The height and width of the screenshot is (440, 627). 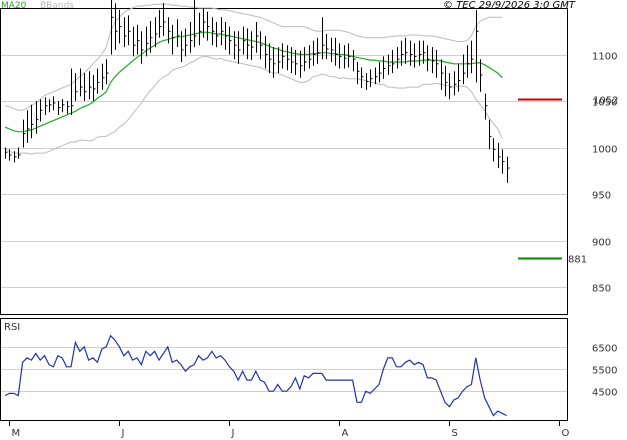 I want to click on x-tick-label: J, so click(x=233, y=433).